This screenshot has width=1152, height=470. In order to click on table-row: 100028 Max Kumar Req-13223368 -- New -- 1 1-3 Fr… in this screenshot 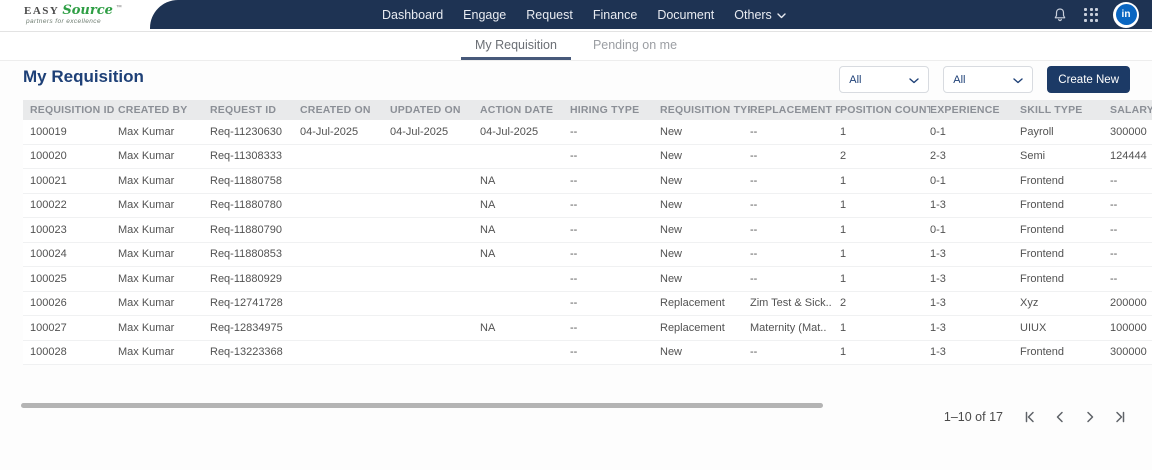, I will do `click(587, 352)`.